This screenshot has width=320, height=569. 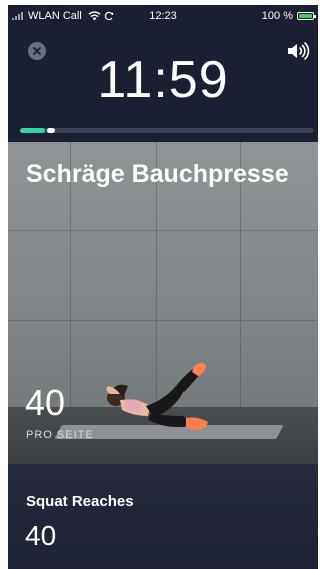 I want to click on status-right: 100 %, so click(x=288, y=16).